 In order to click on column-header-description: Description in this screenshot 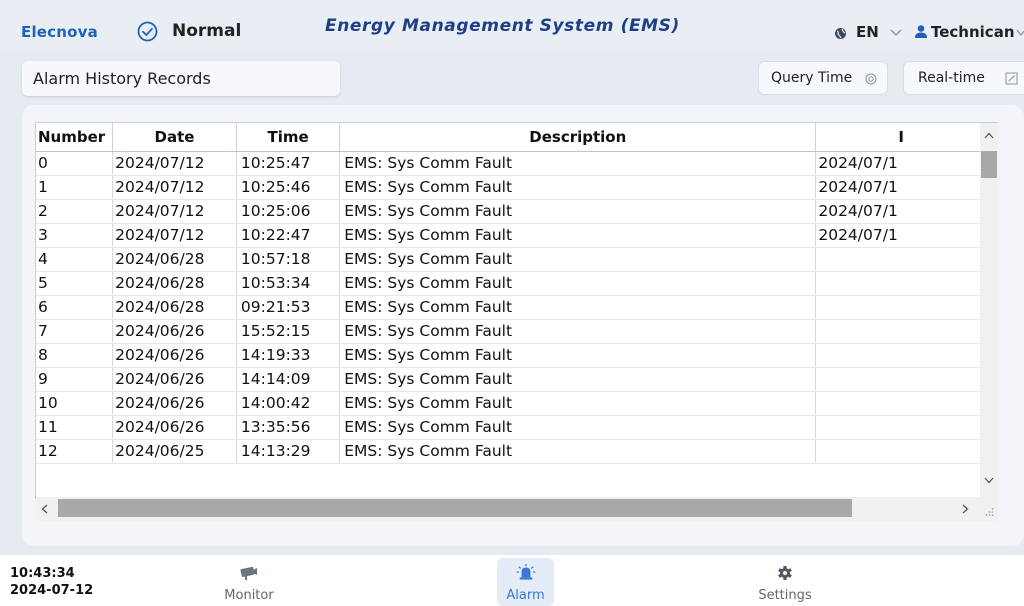, I will do `click(578, 137)`.